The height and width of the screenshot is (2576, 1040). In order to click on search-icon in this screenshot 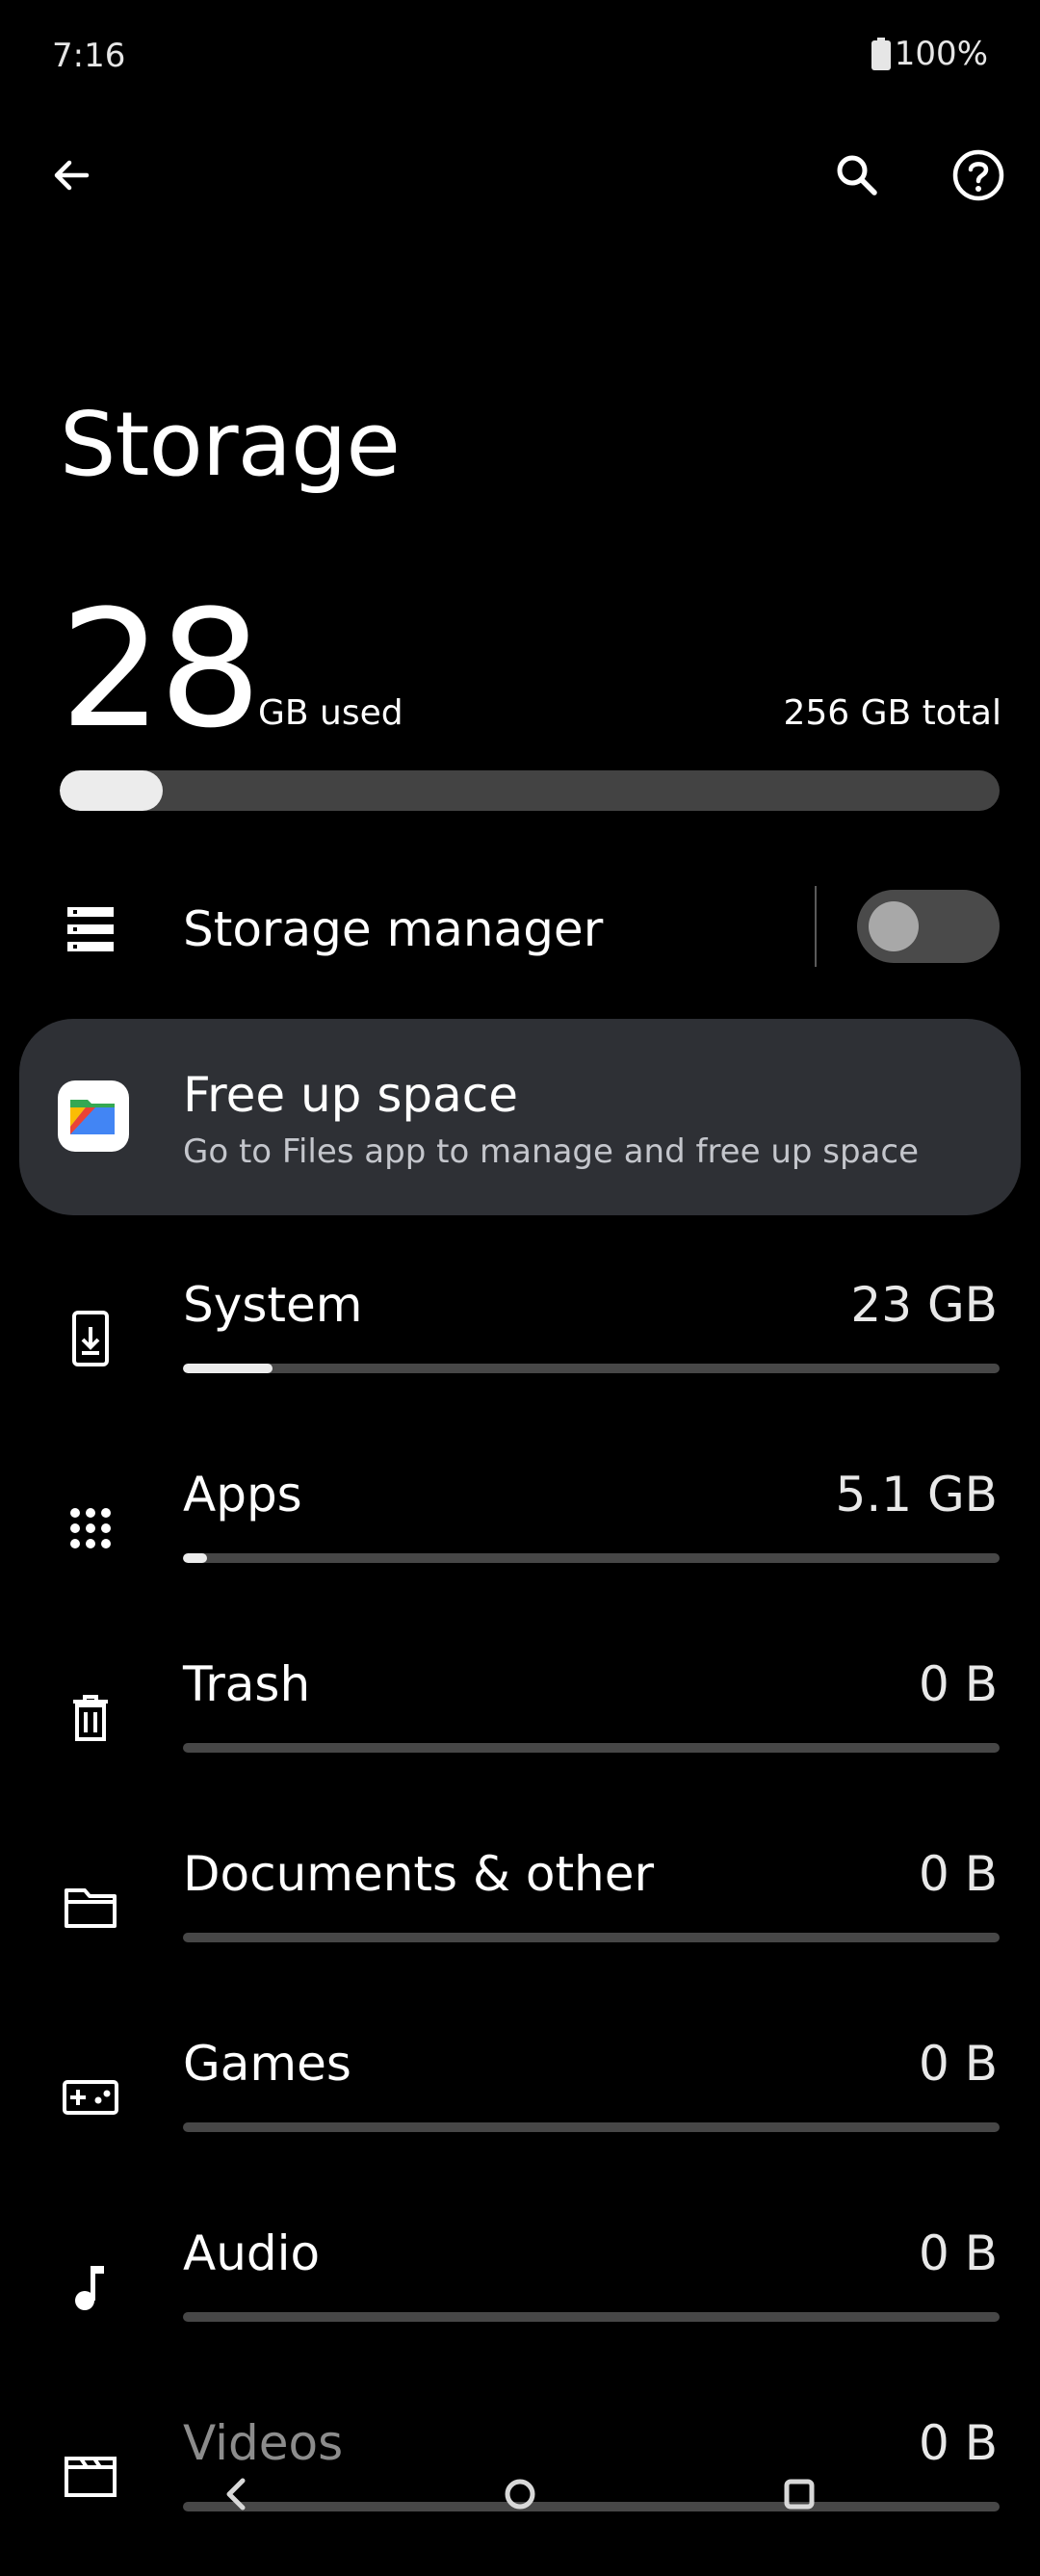, I will do `click(857, 175)`.